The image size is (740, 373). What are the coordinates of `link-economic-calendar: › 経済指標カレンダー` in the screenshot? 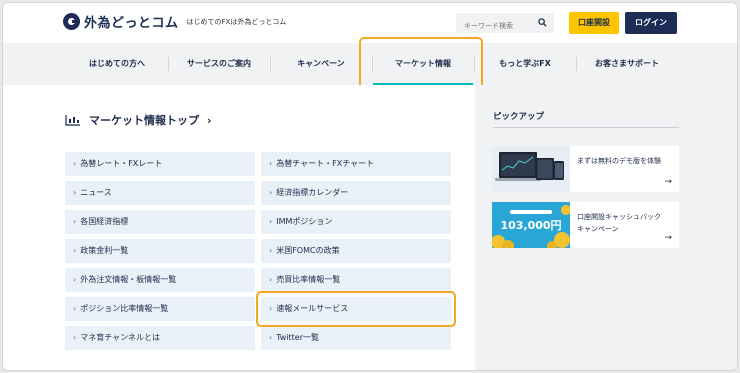 It's located at (356, 193).